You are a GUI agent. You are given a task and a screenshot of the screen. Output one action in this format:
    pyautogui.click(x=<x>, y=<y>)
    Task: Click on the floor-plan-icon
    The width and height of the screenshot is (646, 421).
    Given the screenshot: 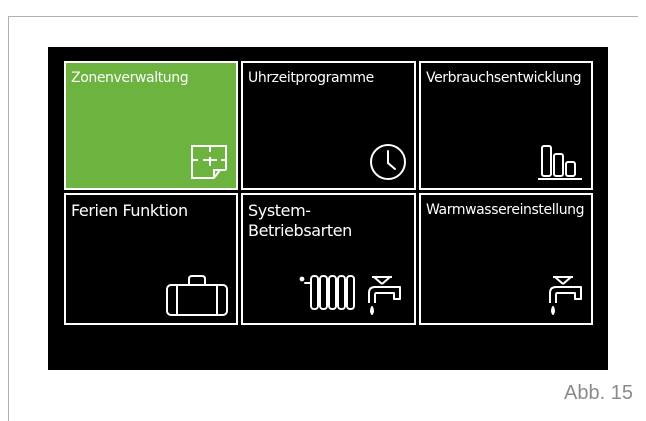 What is the action you would take?
    pyautogui.click(x=209, y=162)
    